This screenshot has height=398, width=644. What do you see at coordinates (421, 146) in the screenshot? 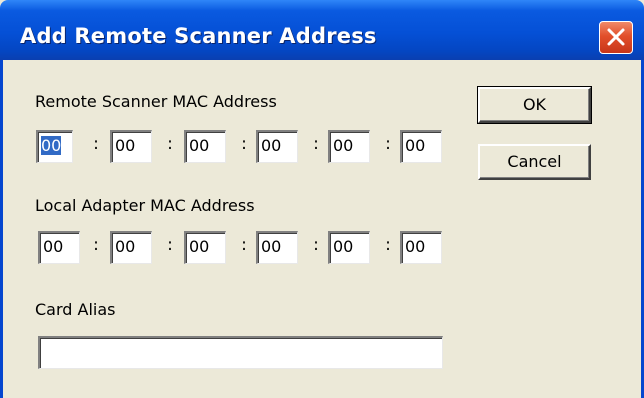
I see `remote-mac-octet-6: 00` at bounding box center [421, 146].